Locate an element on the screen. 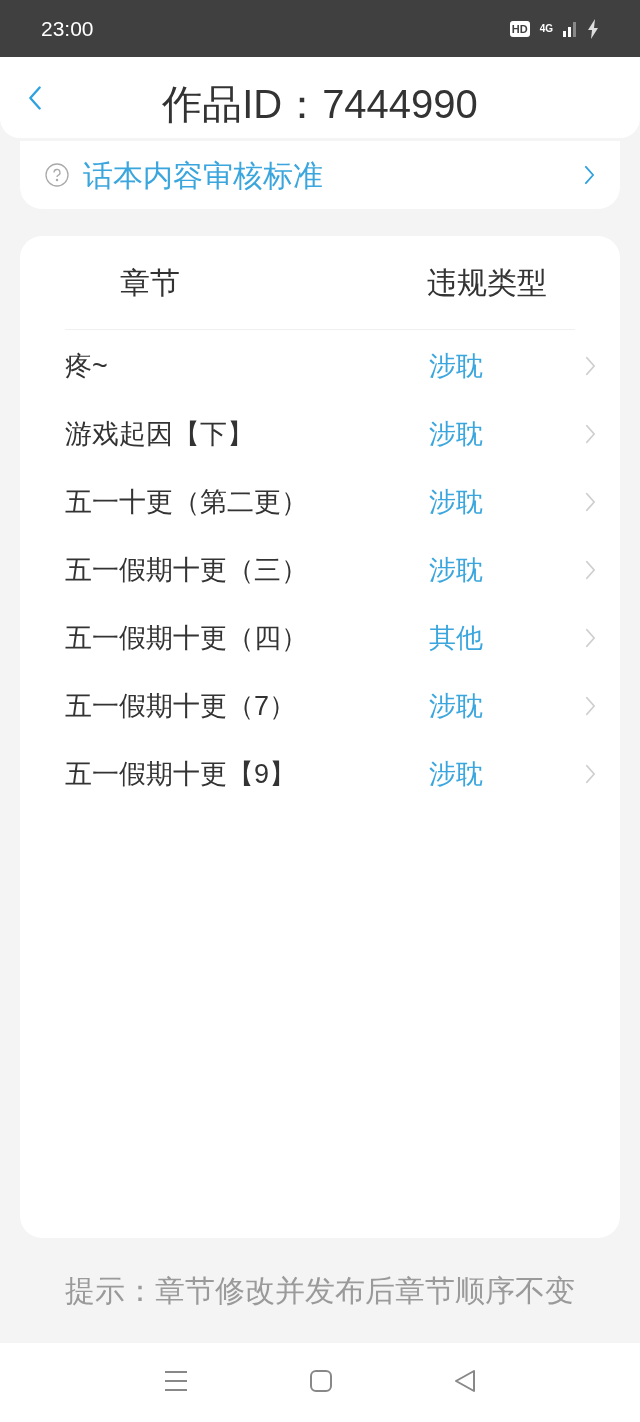  chapter-row: 五一假期十更（三） 涉耽 is located at coordinates (320, 570).